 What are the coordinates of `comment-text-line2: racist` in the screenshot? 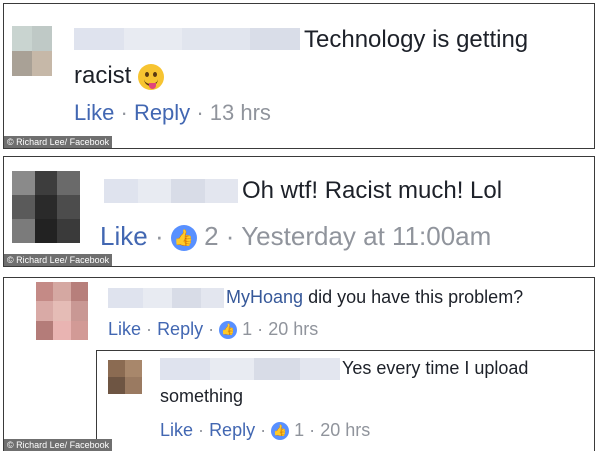 It's located at (119, 76).